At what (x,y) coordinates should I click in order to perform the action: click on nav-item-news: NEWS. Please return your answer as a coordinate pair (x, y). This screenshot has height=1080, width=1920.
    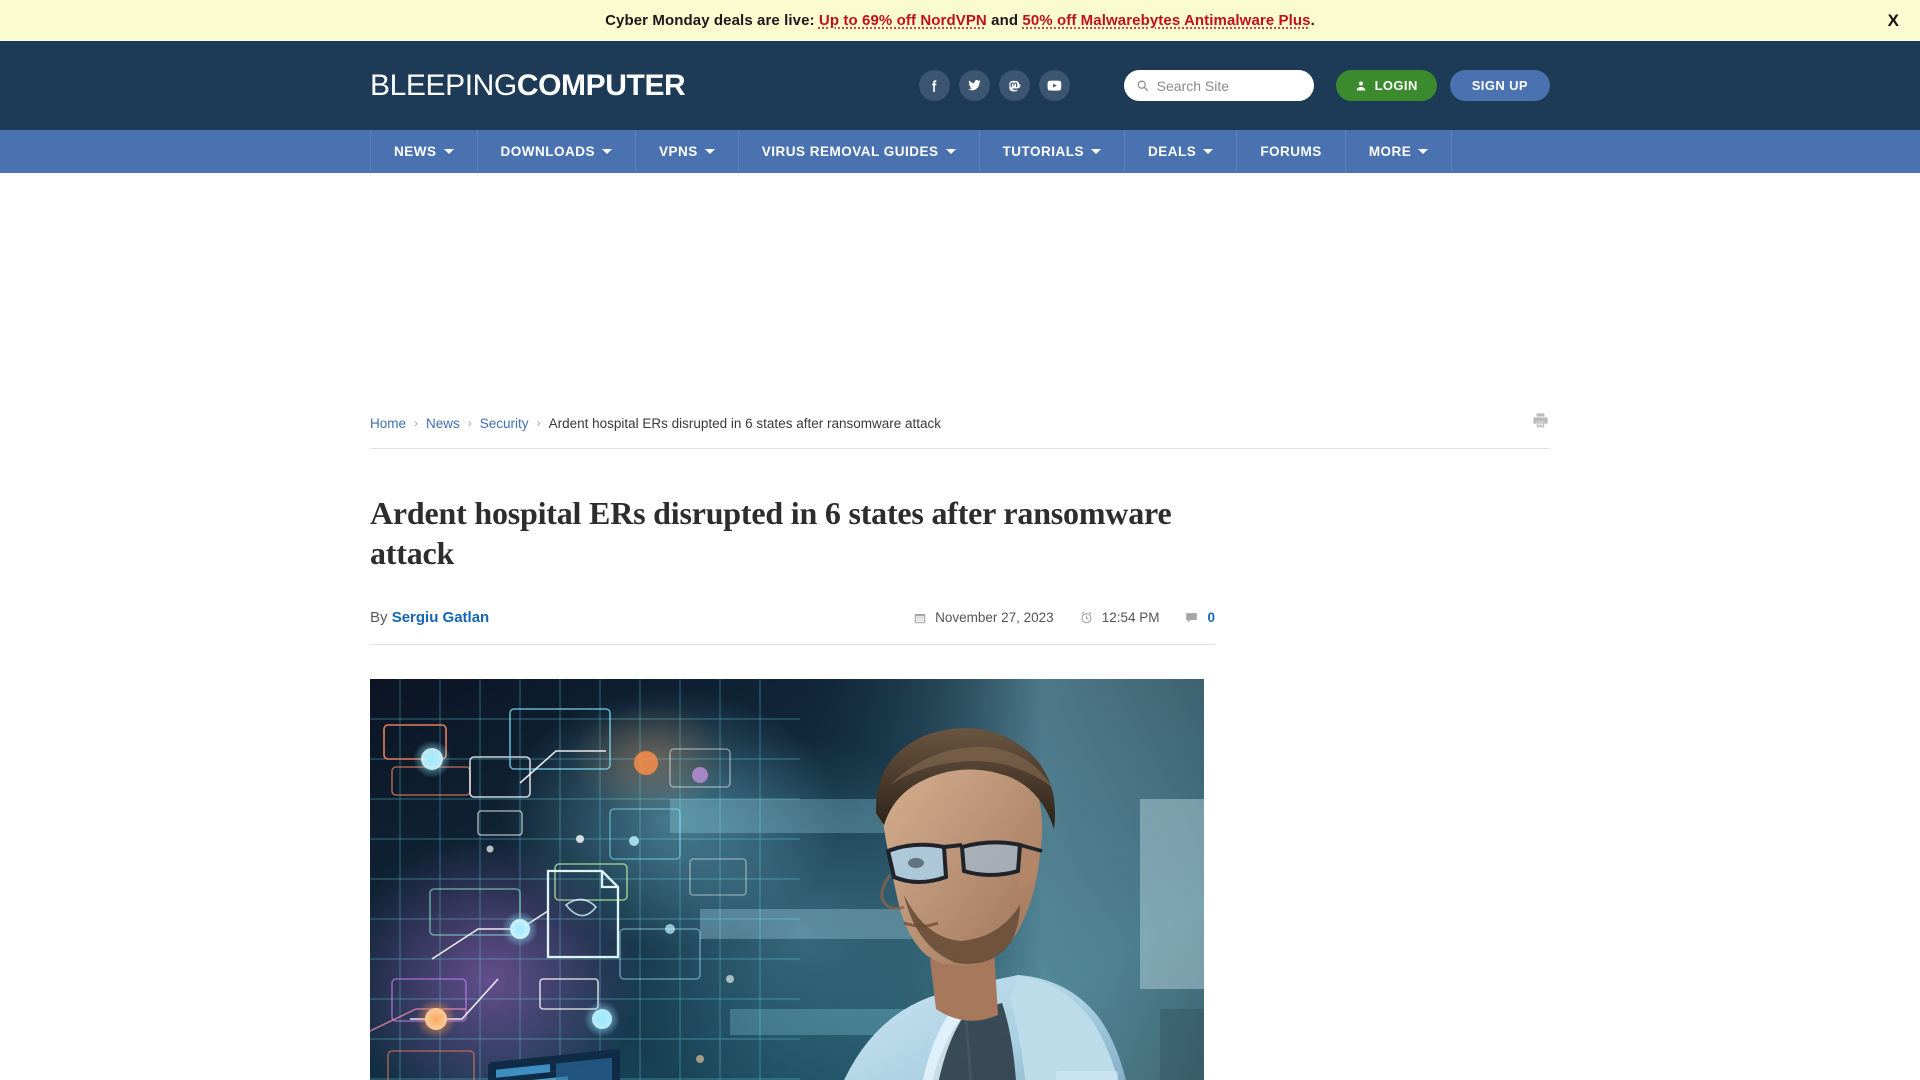
    Looking at the image, I should click on (424, 151).